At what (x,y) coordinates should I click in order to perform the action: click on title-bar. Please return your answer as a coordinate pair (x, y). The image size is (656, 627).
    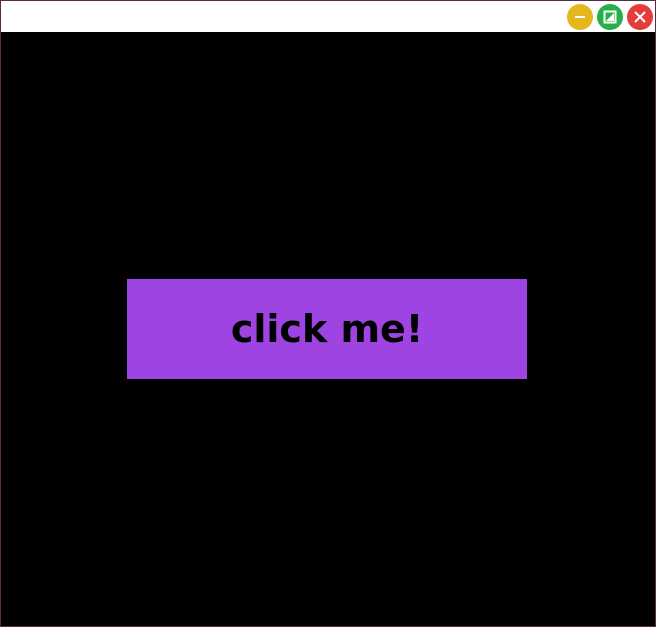
    Looking at the image, I should click on (328, 16).